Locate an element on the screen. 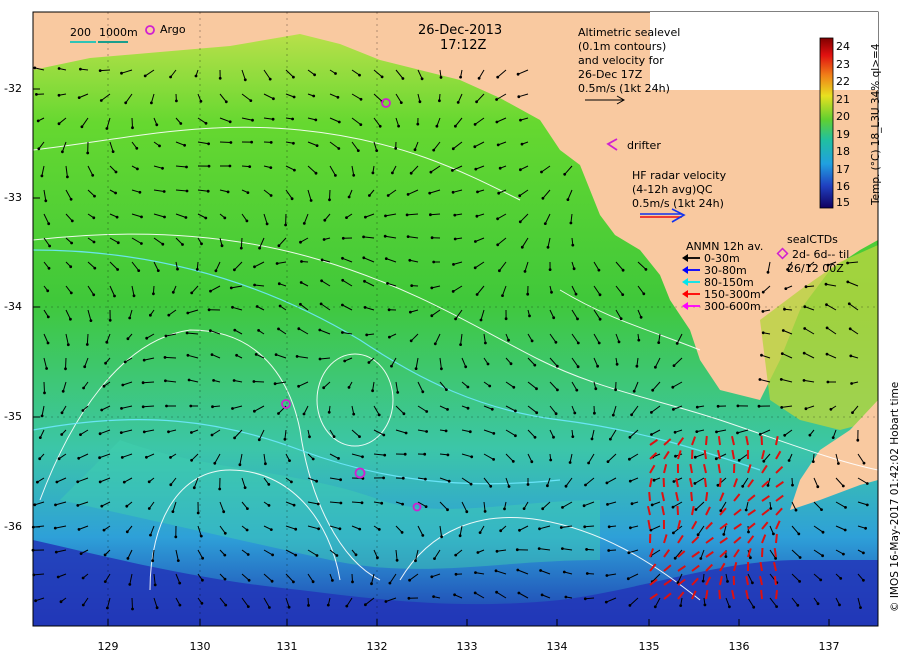 This screenshot has width=900, height=660. colorbar is located at coordinates (826, 123).